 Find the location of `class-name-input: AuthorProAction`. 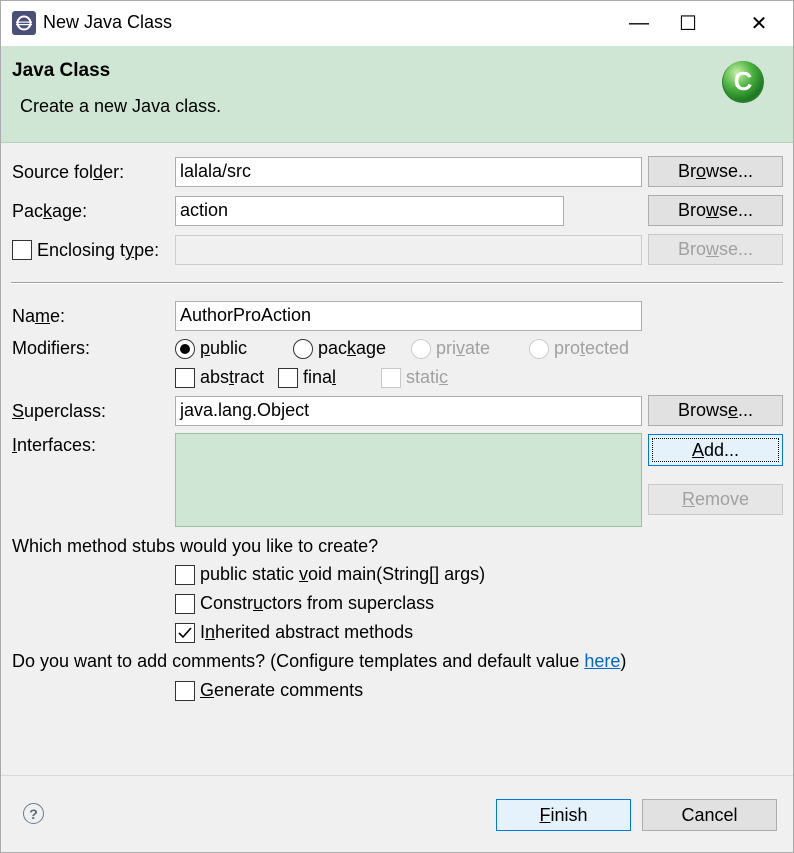

class-name-input: AuthorProAction is located at coordinates (408, 316).